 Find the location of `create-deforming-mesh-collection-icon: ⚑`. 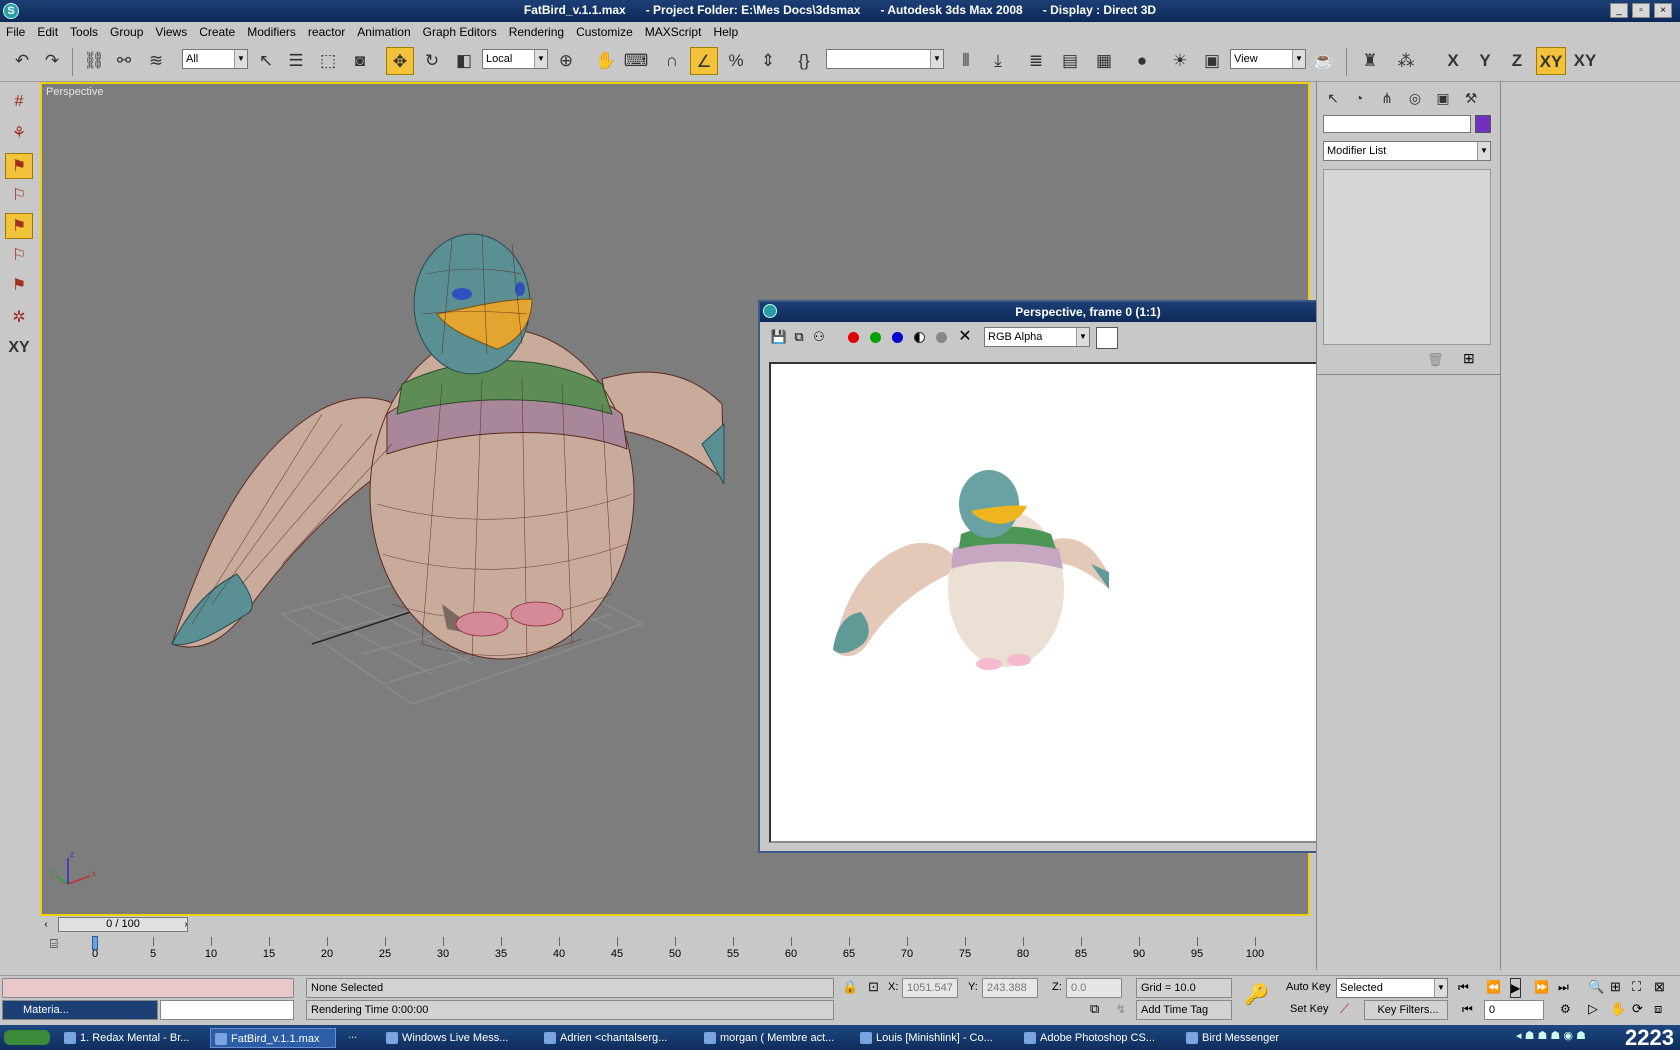

create-deforming-mesh-collection-icon: ⚑ is located at coordinates (19, 226).